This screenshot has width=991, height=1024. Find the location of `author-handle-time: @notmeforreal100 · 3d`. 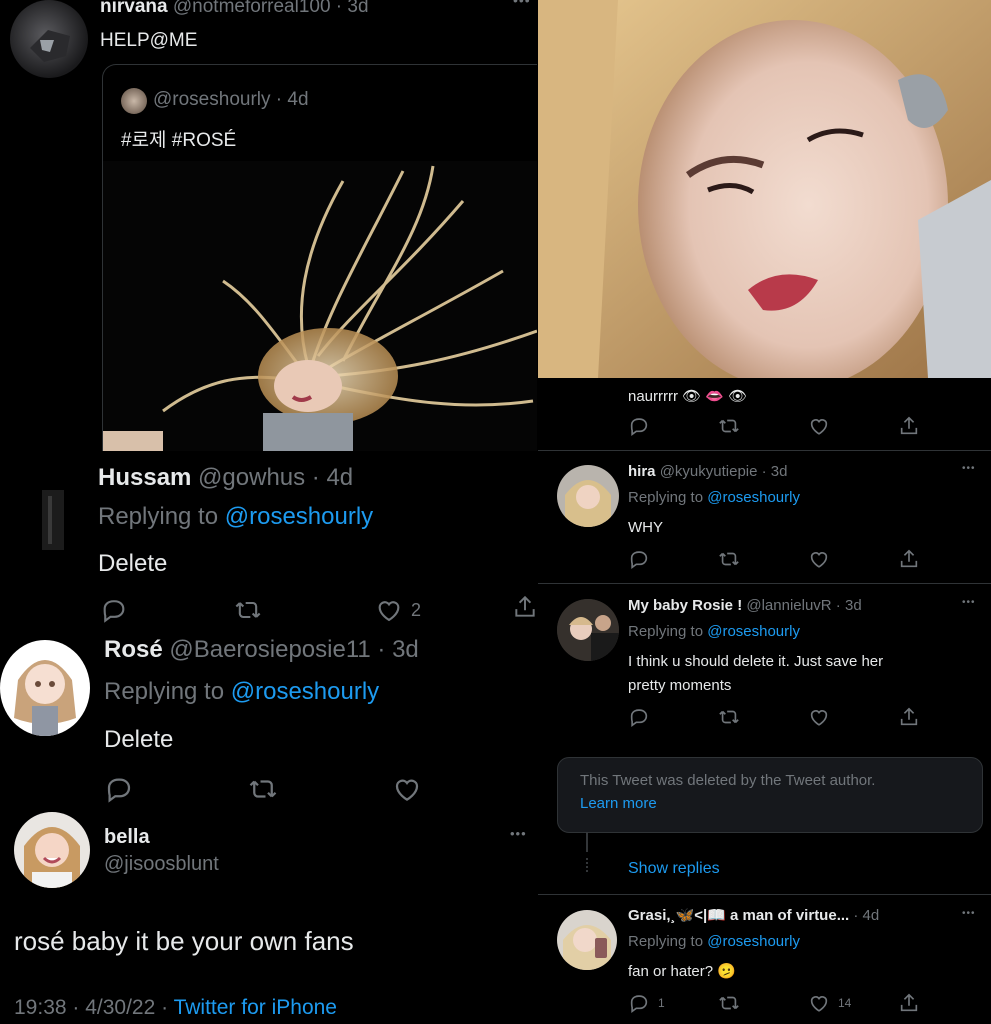

author-handle-time: @notmeforreal100 · 3d is located at coordinates (271, 8).